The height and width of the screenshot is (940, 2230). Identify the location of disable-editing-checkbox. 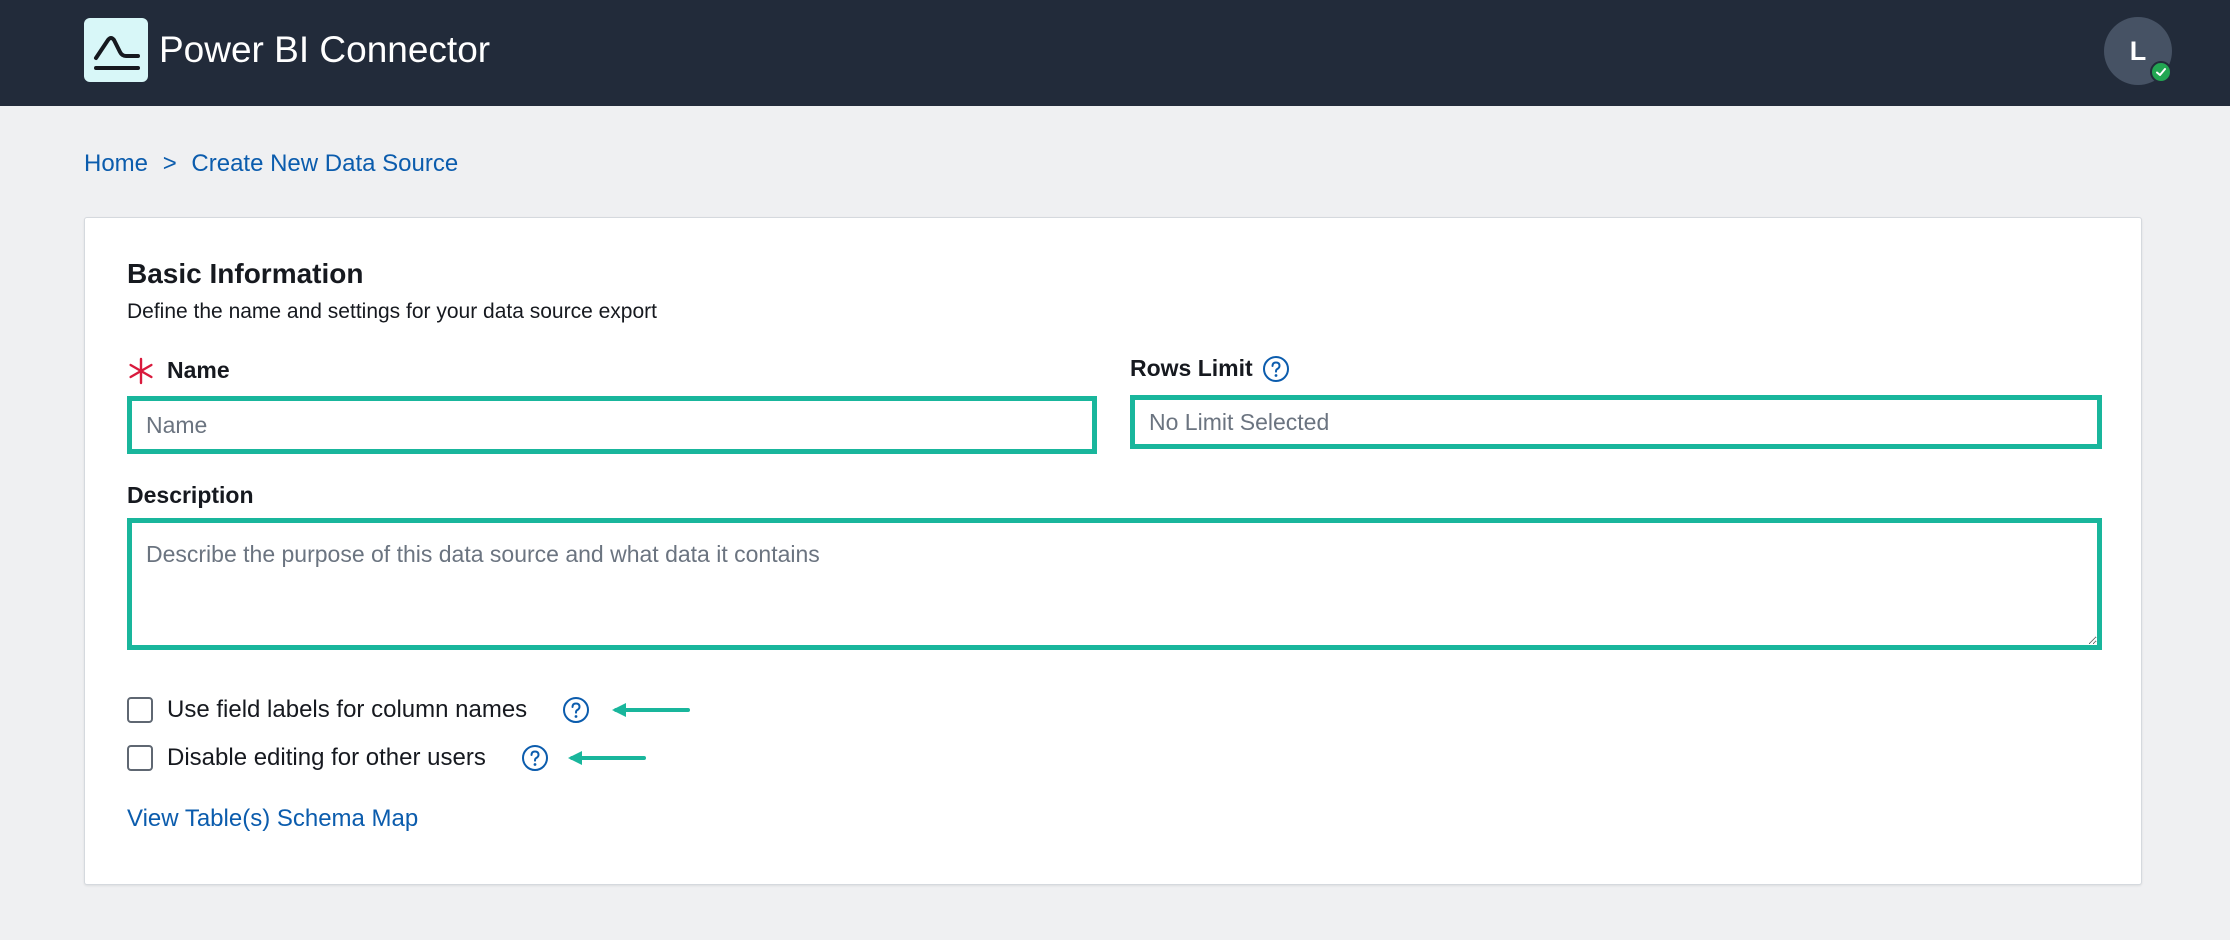
(140, 758).